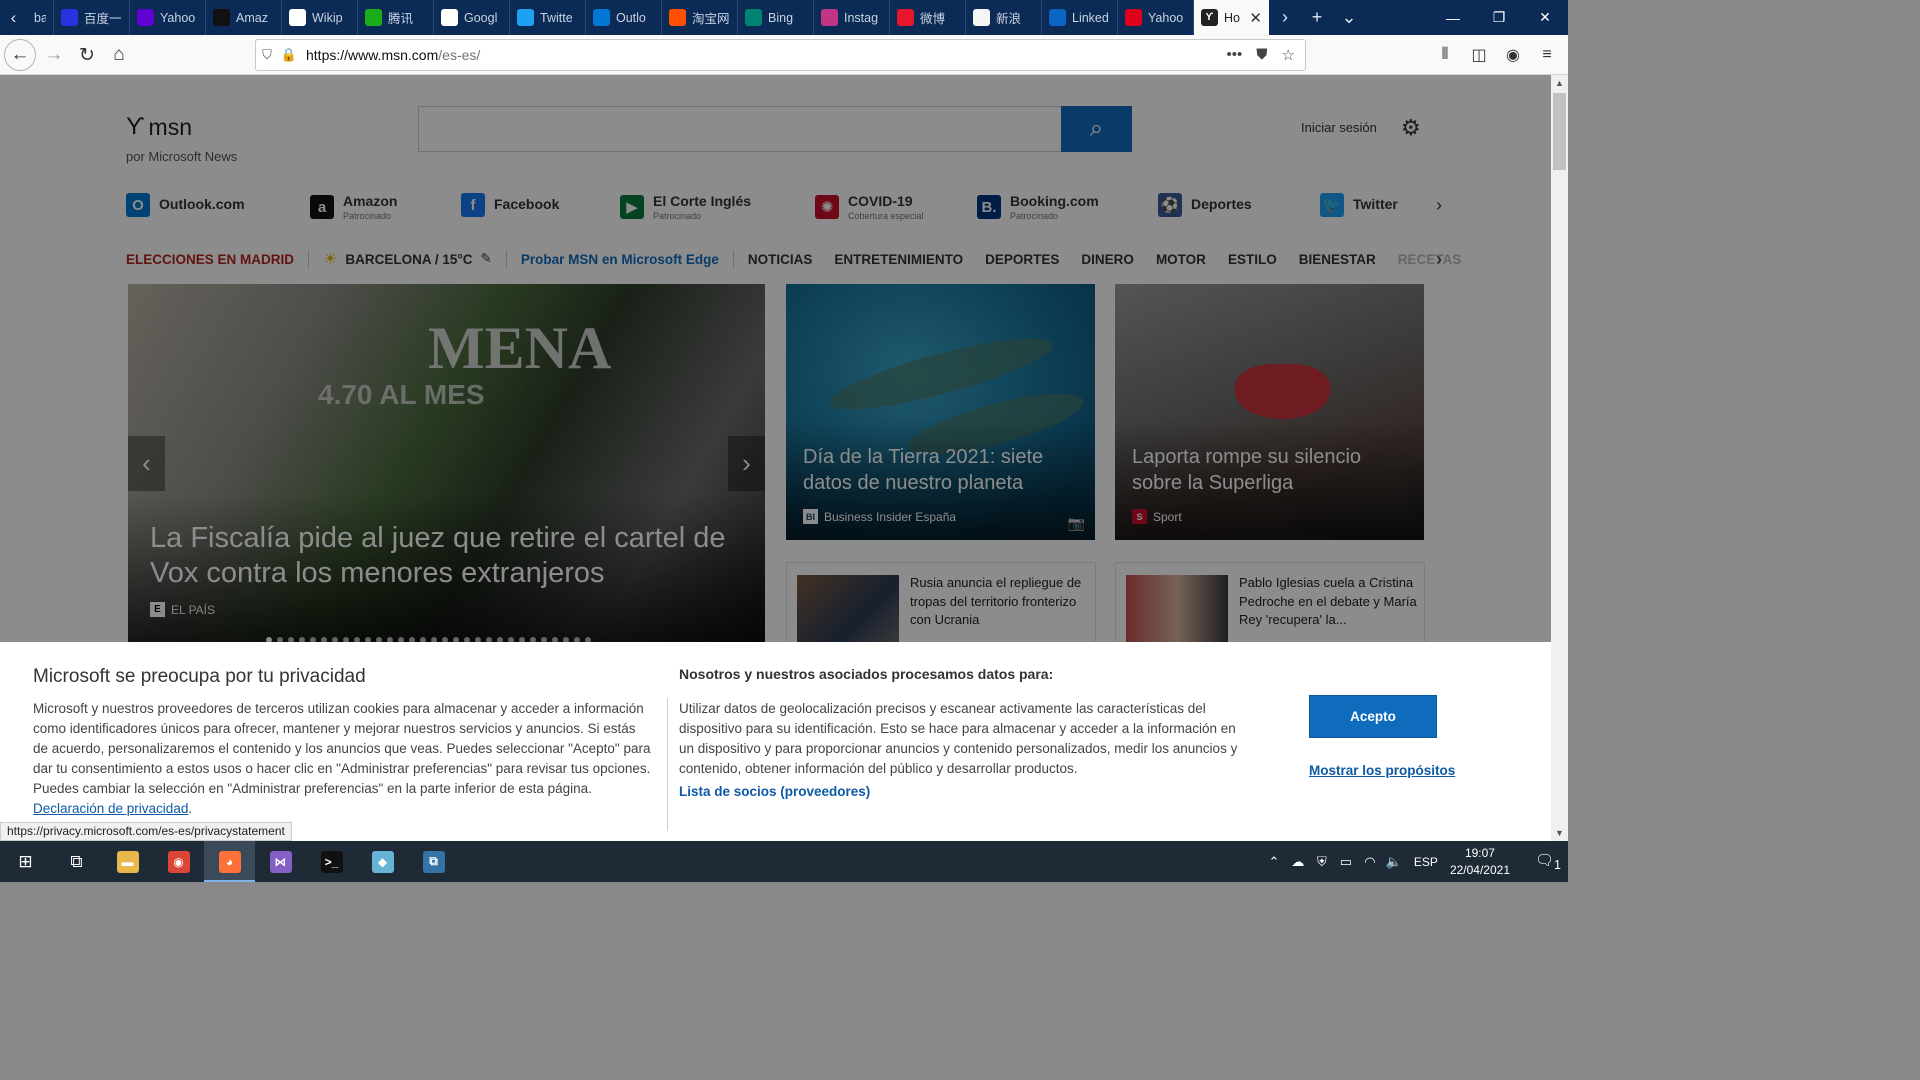 The width and height of the screenshot is (1920, 1080). Describe the element at coordinates (1480, 862) in the screenshot. I see `clock: 19:07 22/04/2021` at that location.